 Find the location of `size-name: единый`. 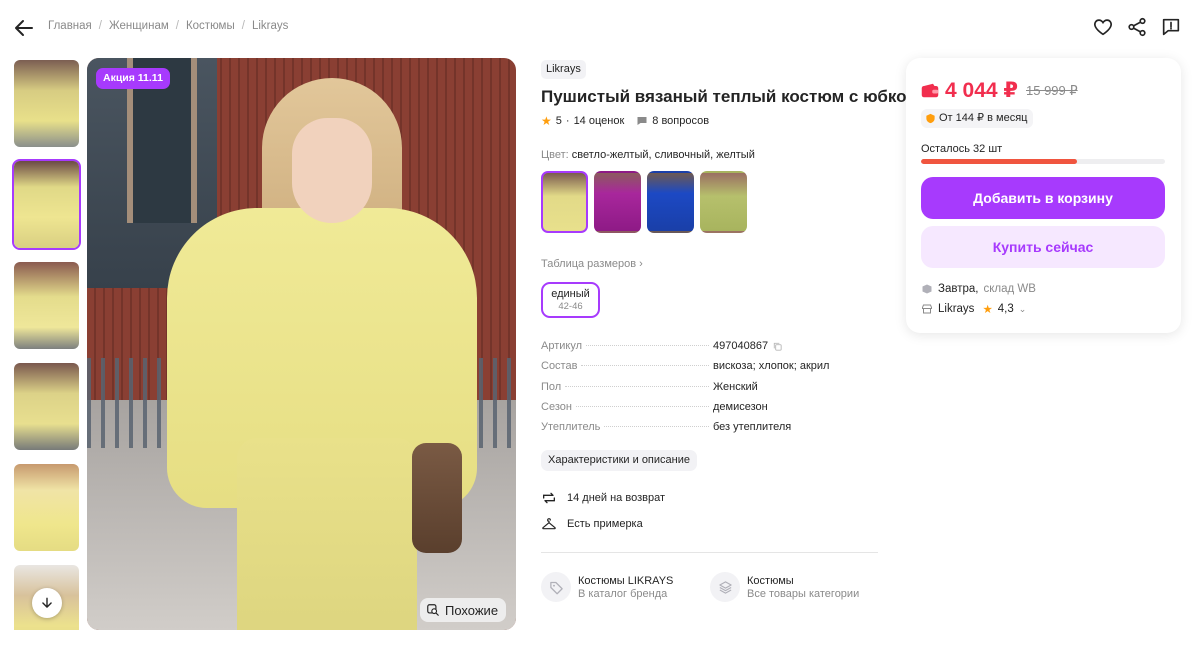

size-name: единый is located at coordinates (570, 294).